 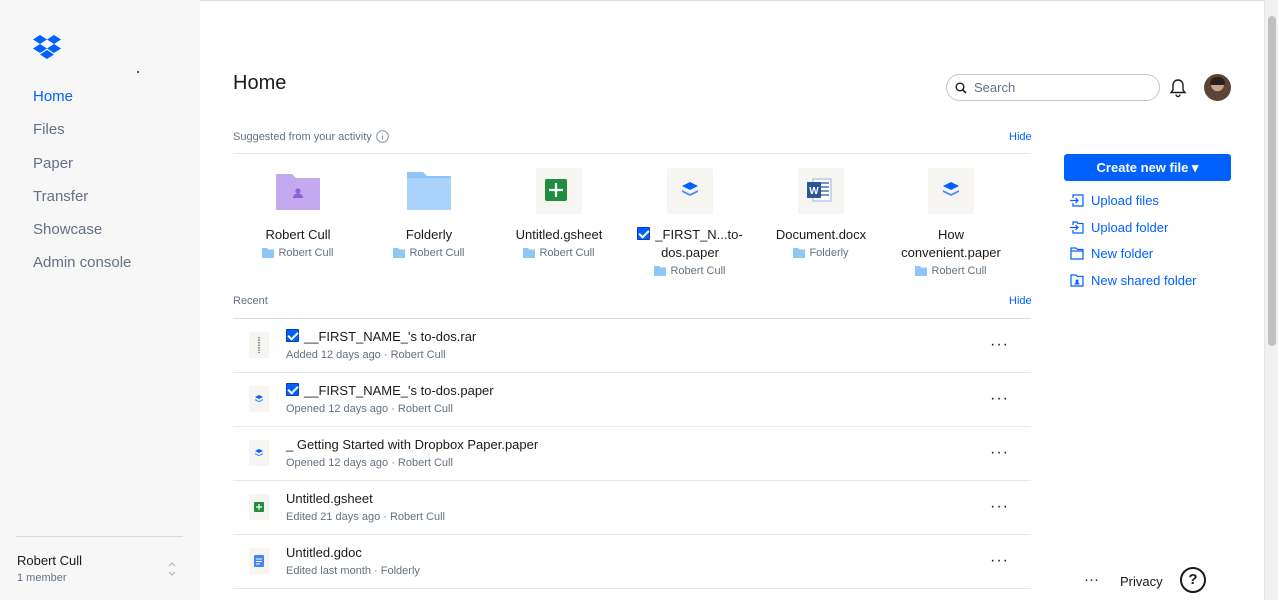 What do you see at coordinates (690, 244) in the screenshot?
I see `tile-name: _FIRST_N...to-dos.paper` at bounding box center [690, 244].